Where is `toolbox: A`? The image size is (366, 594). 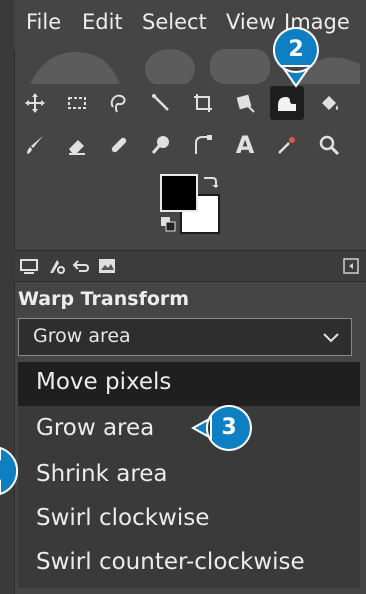 toolbox: A is located at coordinates (190, 129).